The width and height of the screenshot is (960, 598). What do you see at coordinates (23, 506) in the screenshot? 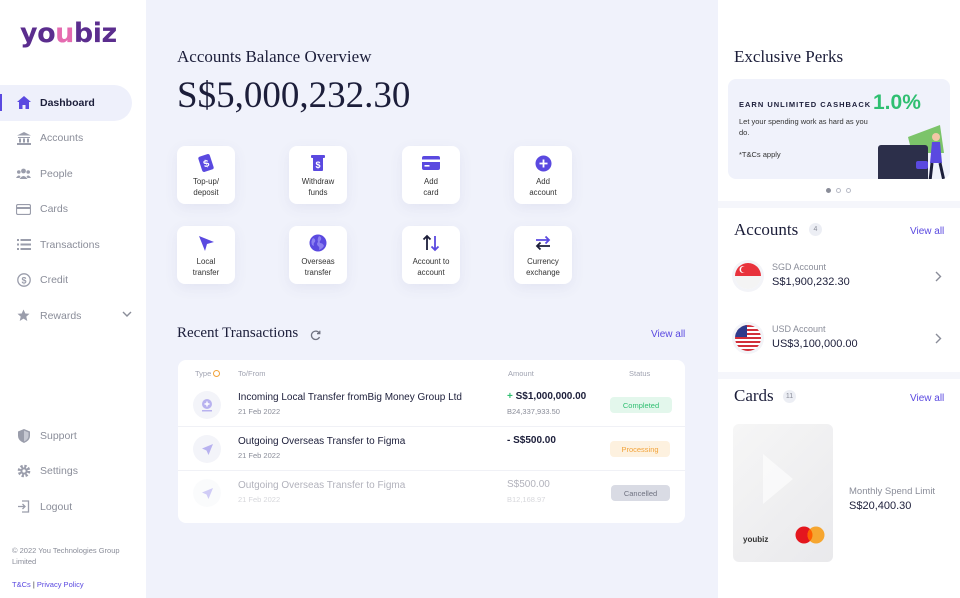
I see `logout-icon` at bounding box center [23, 506].